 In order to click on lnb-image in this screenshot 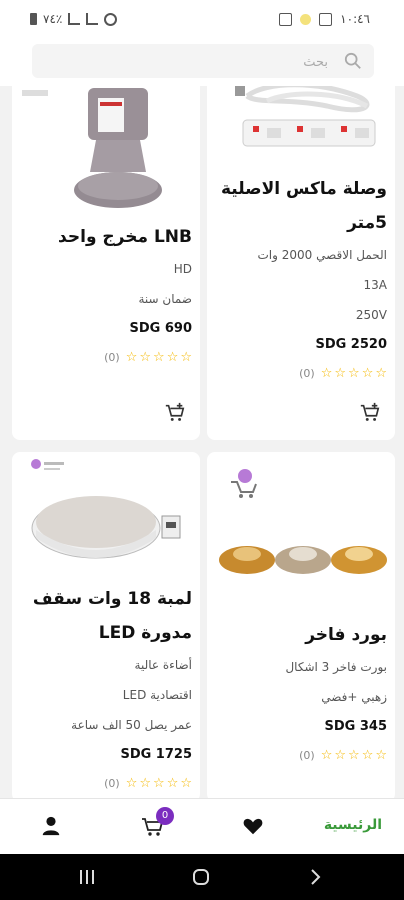, I will do `click(118, 148)`.